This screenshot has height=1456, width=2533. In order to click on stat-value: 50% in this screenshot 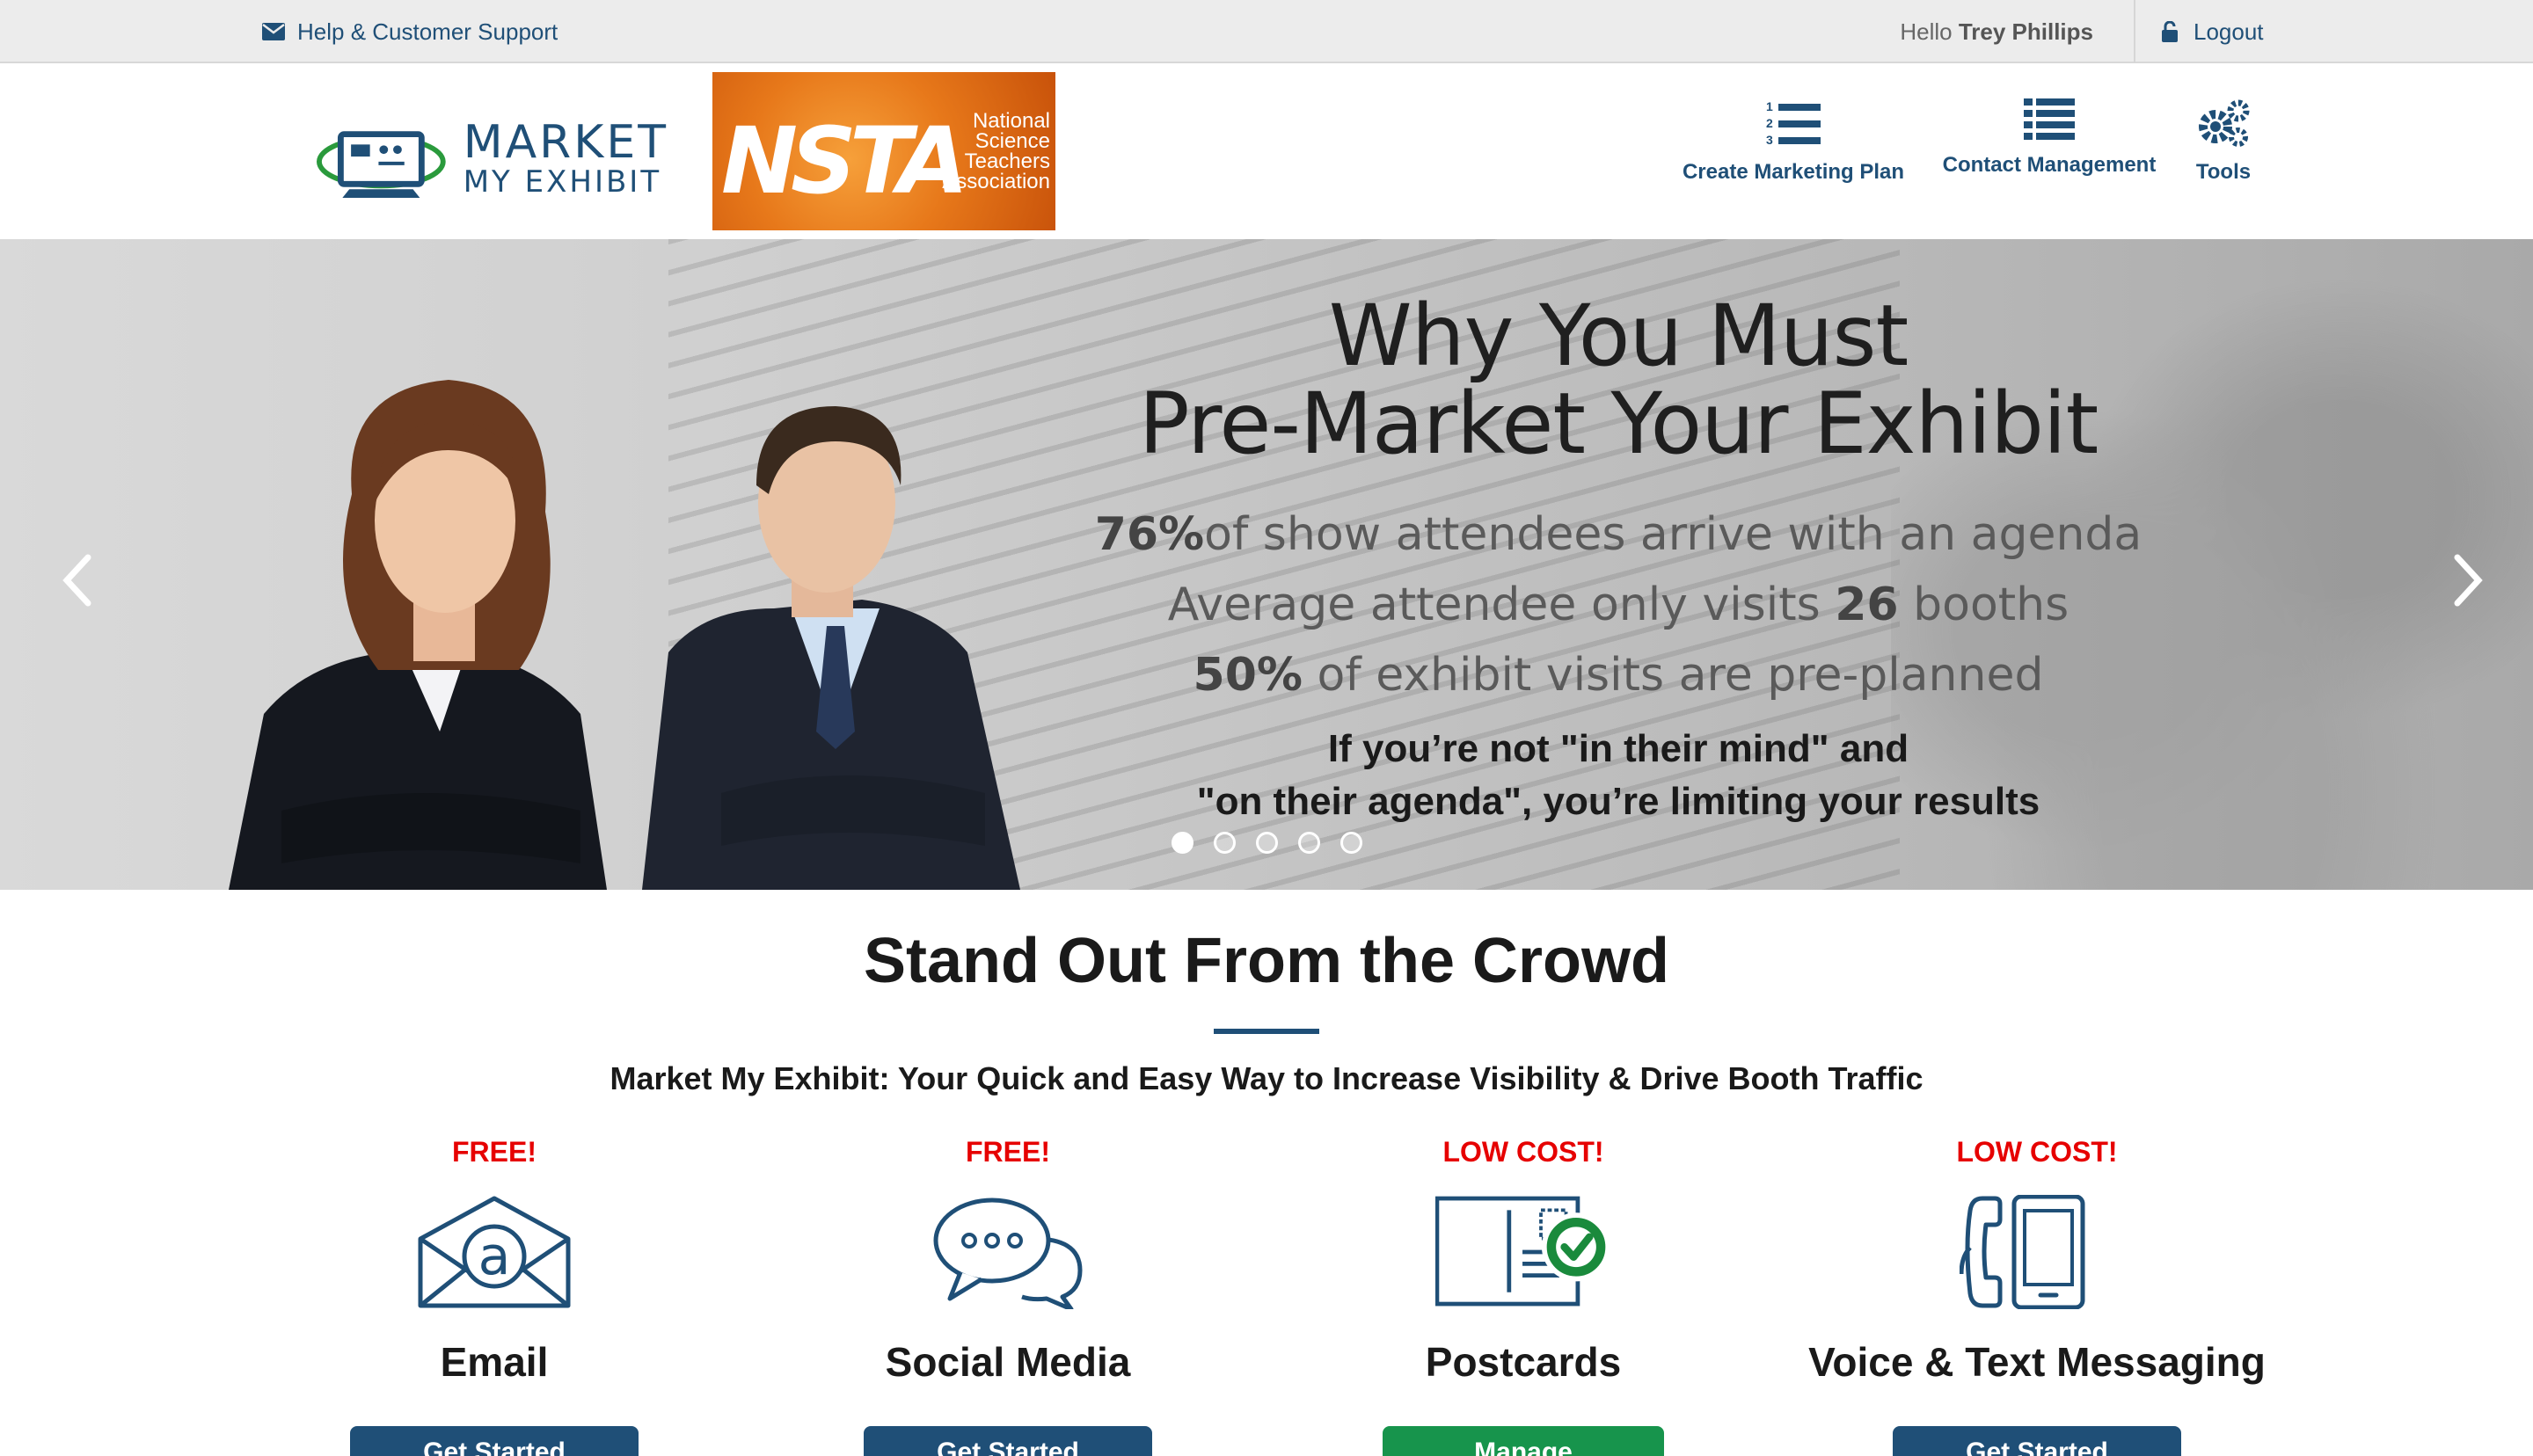, I will do `click(1248, 675)`.